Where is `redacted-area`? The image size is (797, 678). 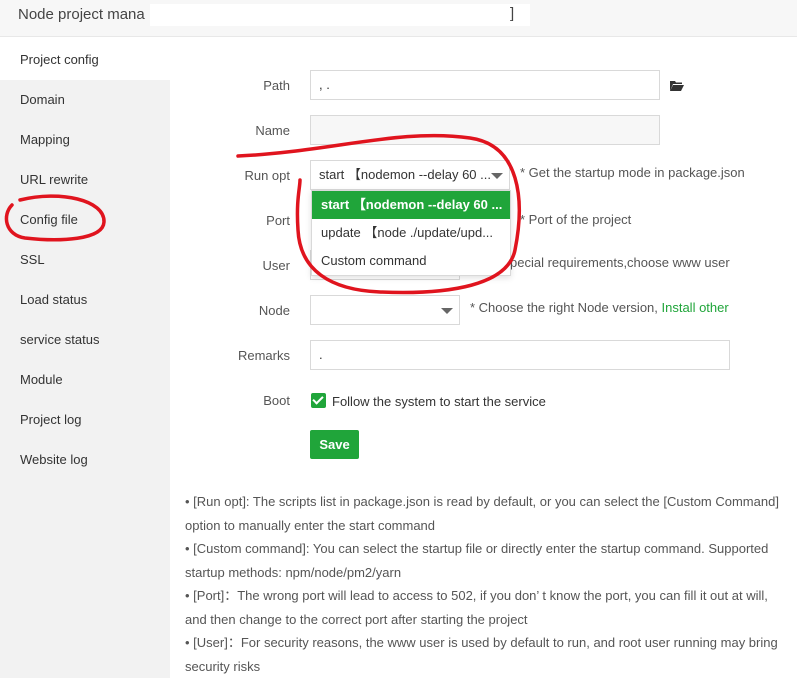
redacted-area is located at coordinates (340, 15).